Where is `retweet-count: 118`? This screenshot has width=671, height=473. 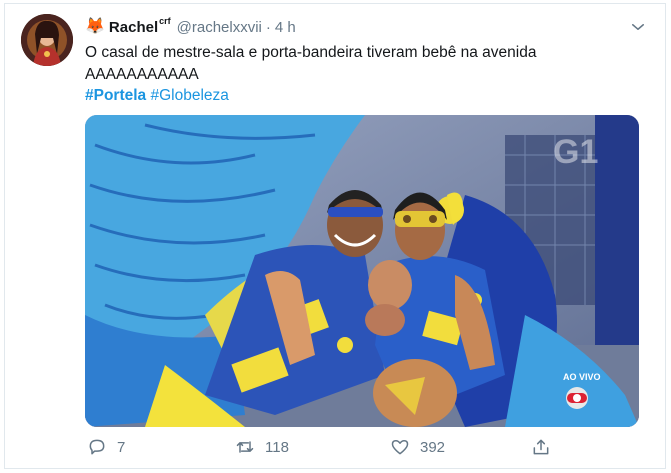 retweet-count: 118 is located at coordinates (277, 447).